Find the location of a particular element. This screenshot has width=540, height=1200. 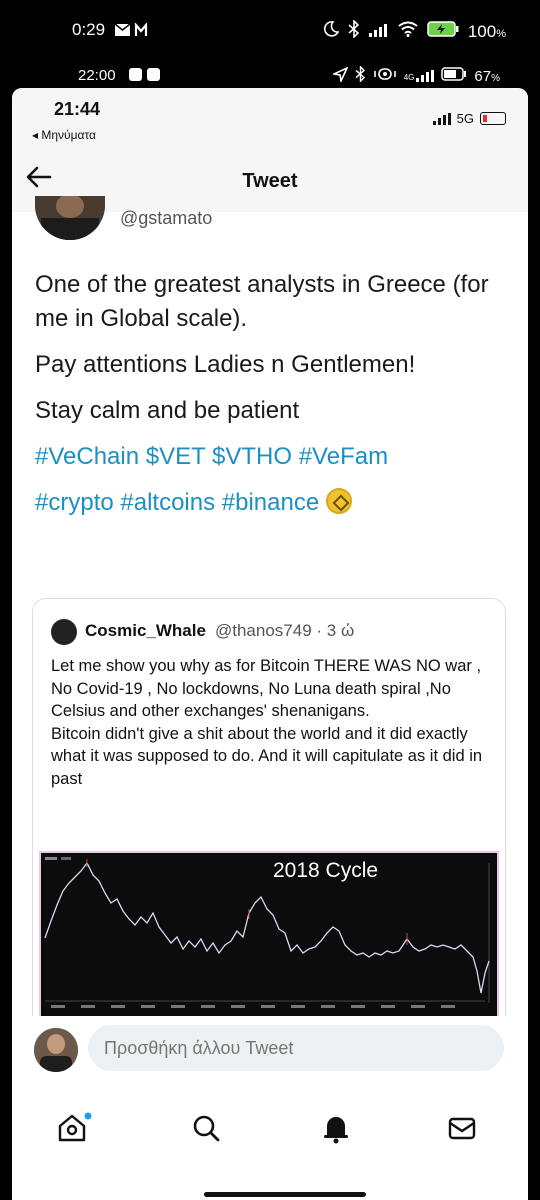

quote-avatar is located at coordinates (64, 632).